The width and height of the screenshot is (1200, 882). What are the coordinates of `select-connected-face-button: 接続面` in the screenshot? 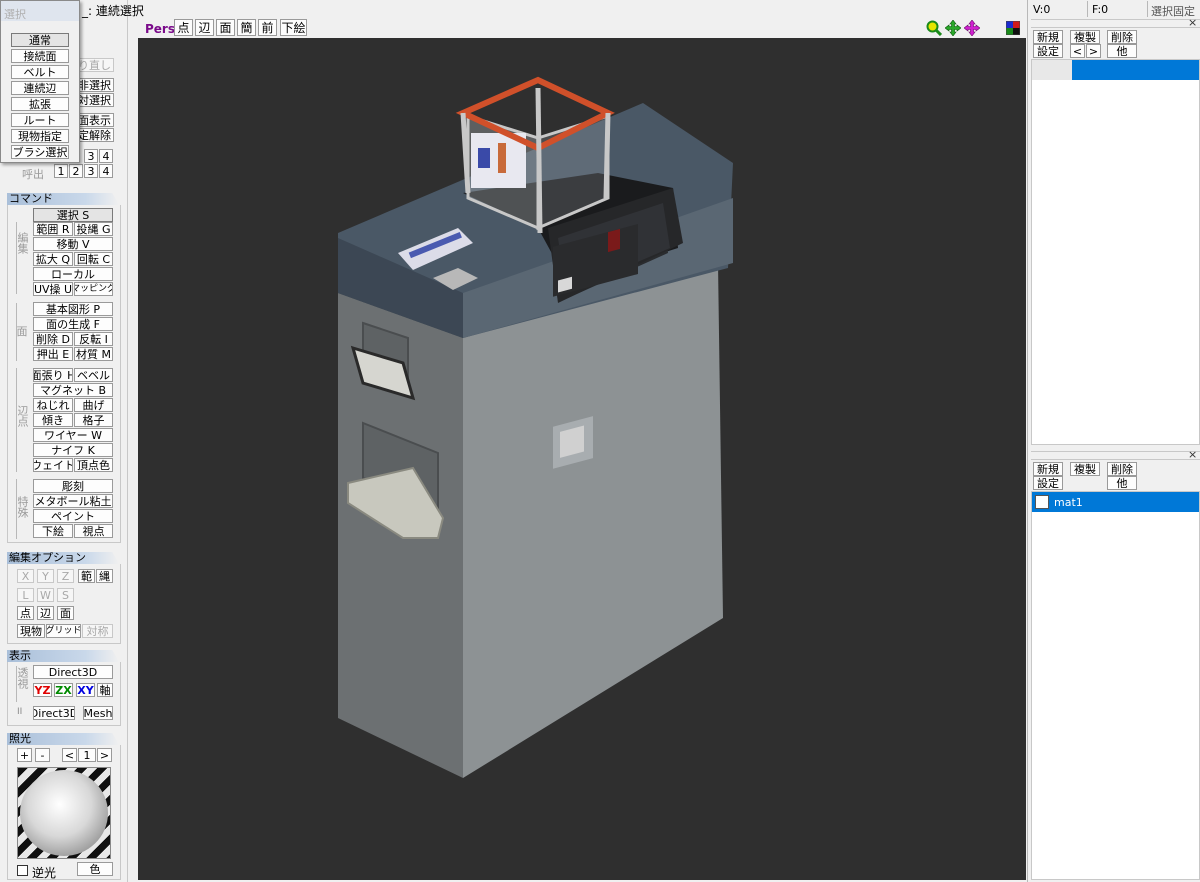 It's located at (40, 56).